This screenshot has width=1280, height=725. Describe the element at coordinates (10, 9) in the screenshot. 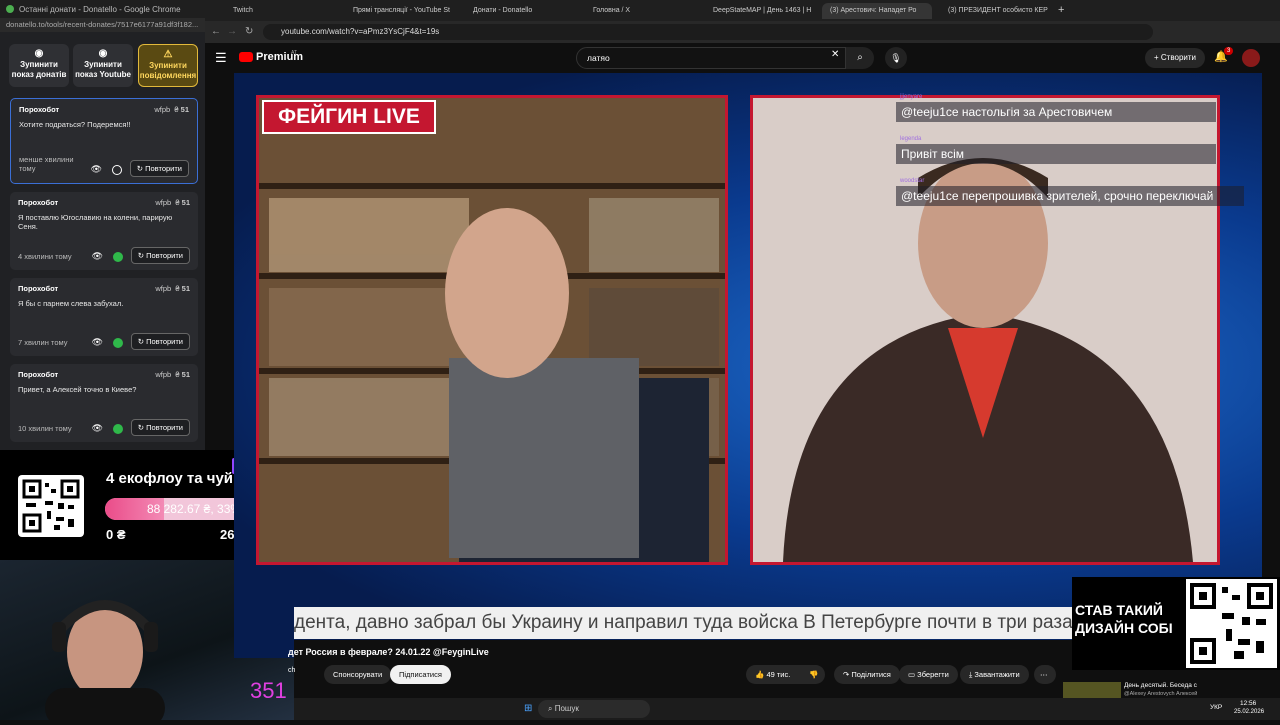

I see `chrome-icon` at that location.